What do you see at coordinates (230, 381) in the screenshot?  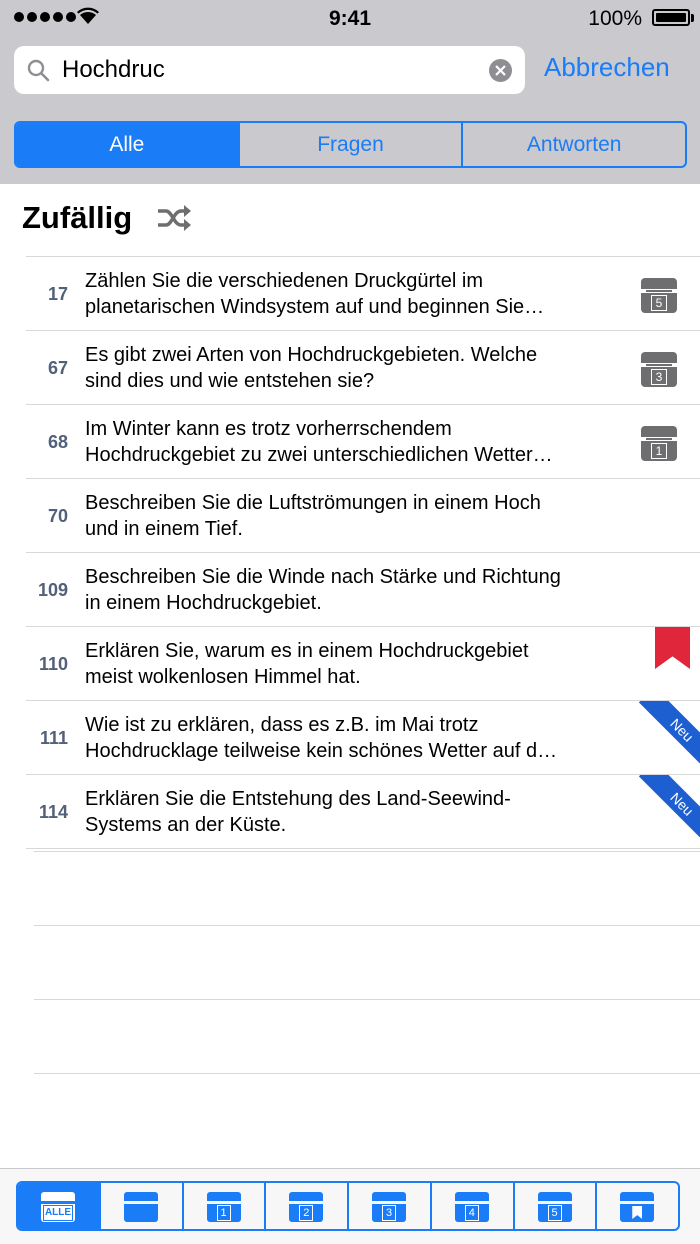 I see `question-line: sind dies und wie entstehen sie?` at bounding box center [230, 381].